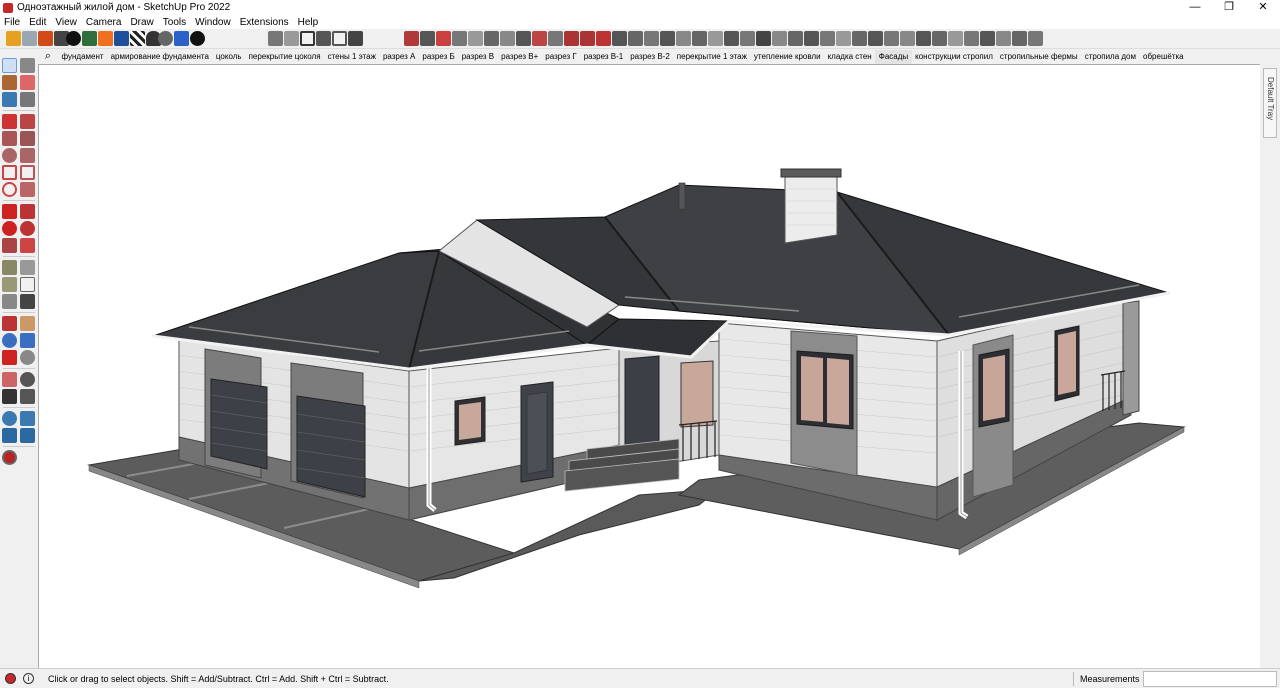  What do you see at coordinates (747, 38) in the screenshot?
I see `extension-tool-22-icon` at bounding box center [747, 38].